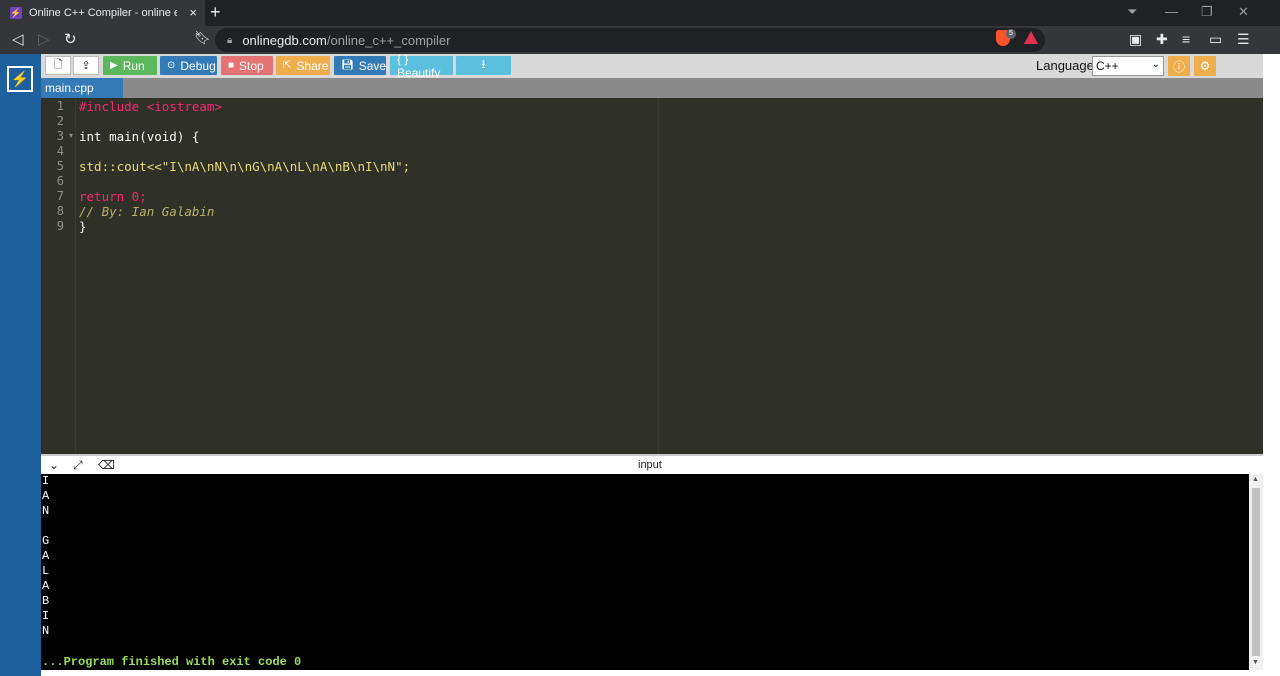 The image size is (1280, 676). I want to click on code-line: // By: Ian Galabin, so click(147, 211).